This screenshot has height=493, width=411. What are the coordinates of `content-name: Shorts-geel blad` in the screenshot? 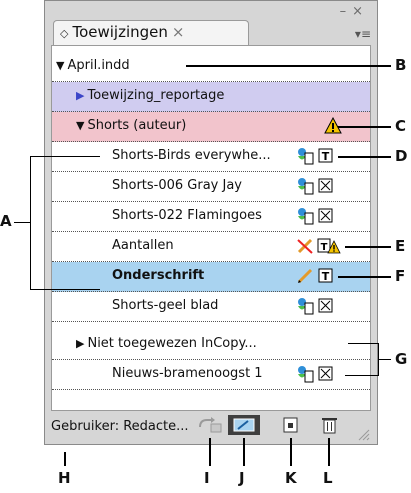 It's located at (165, 305).